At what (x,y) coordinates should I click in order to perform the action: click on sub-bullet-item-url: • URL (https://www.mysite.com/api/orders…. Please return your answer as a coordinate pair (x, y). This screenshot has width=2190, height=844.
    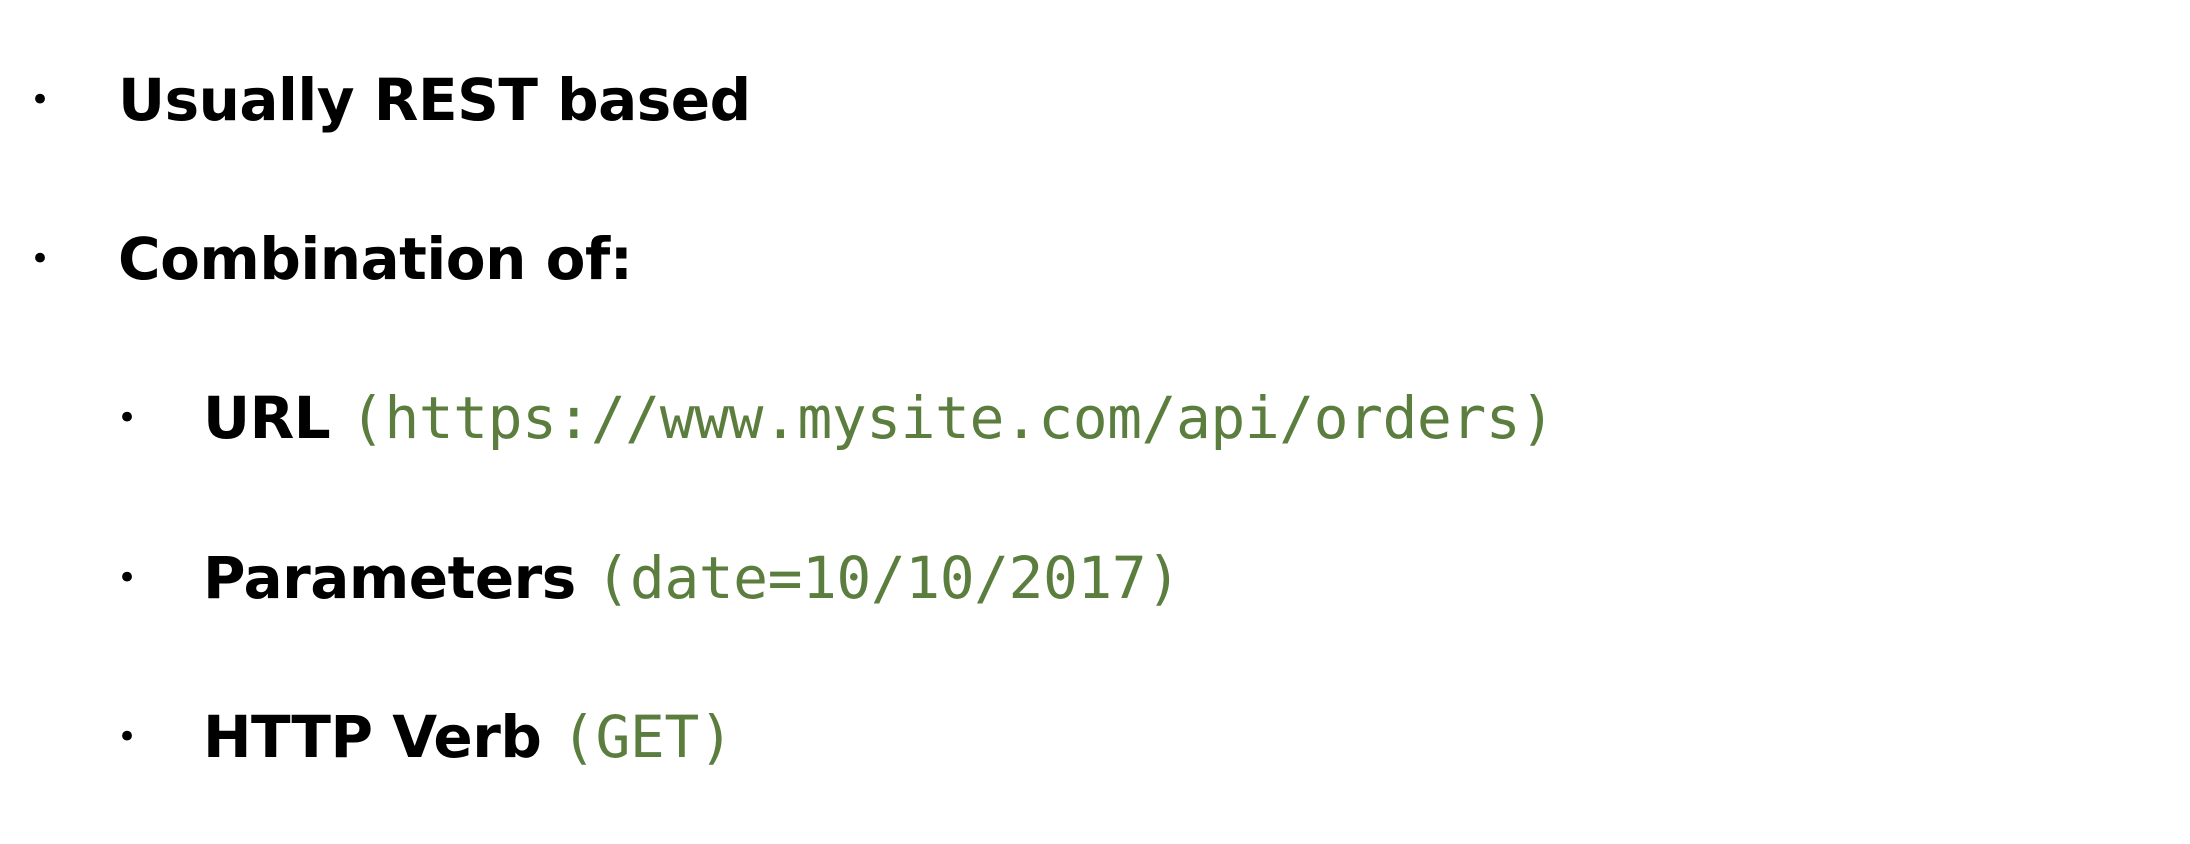
    Looking at the image, I should click on (1095, 418).